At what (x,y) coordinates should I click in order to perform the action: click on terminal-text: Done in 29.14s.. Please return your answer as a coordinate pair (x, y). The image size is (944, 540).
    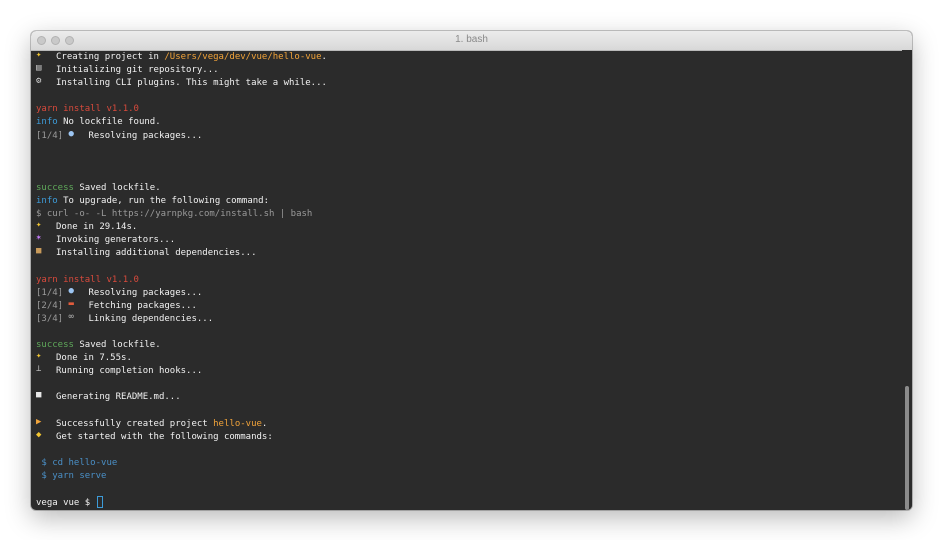
    Looking at the image, I should click on (97, 227).